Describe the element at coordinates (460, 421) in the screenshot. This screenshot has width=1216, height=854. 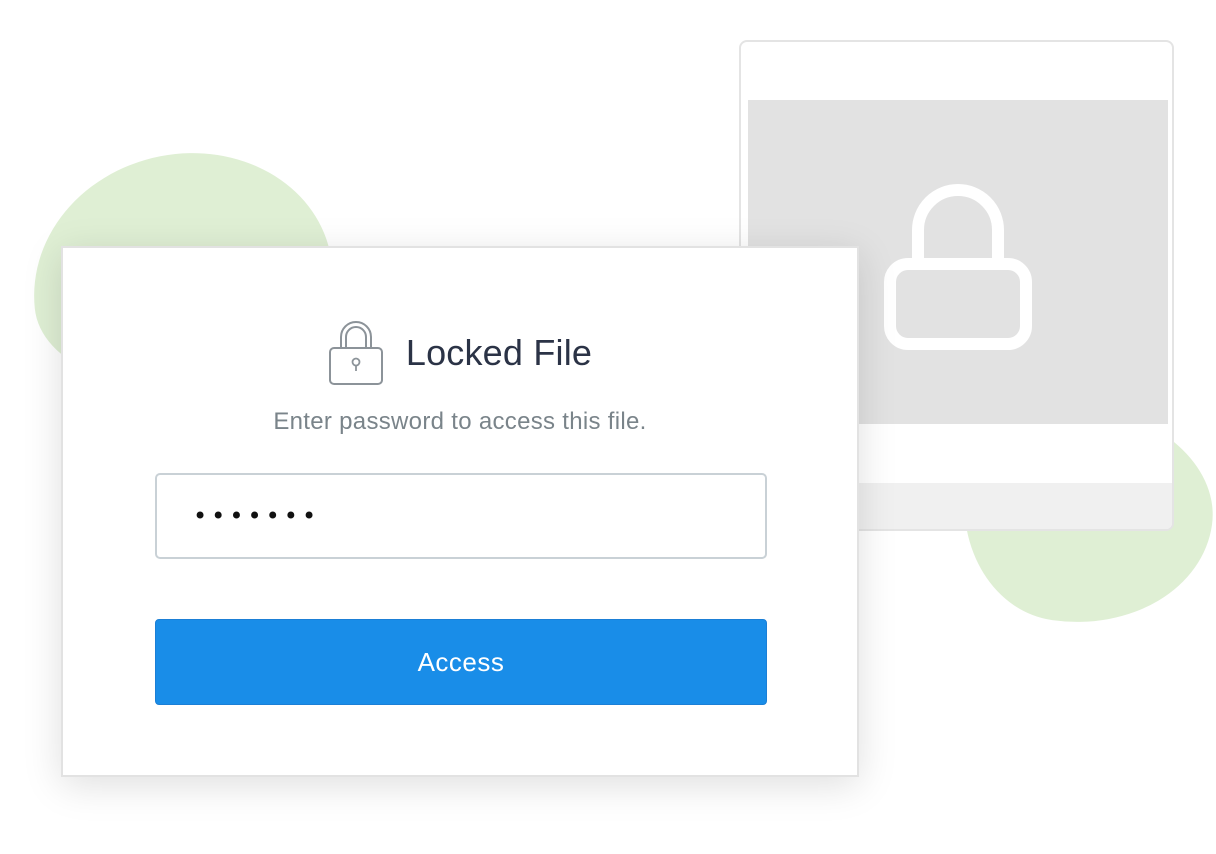
I see `dialog-instructions: Enter password to access this file.` at that location.